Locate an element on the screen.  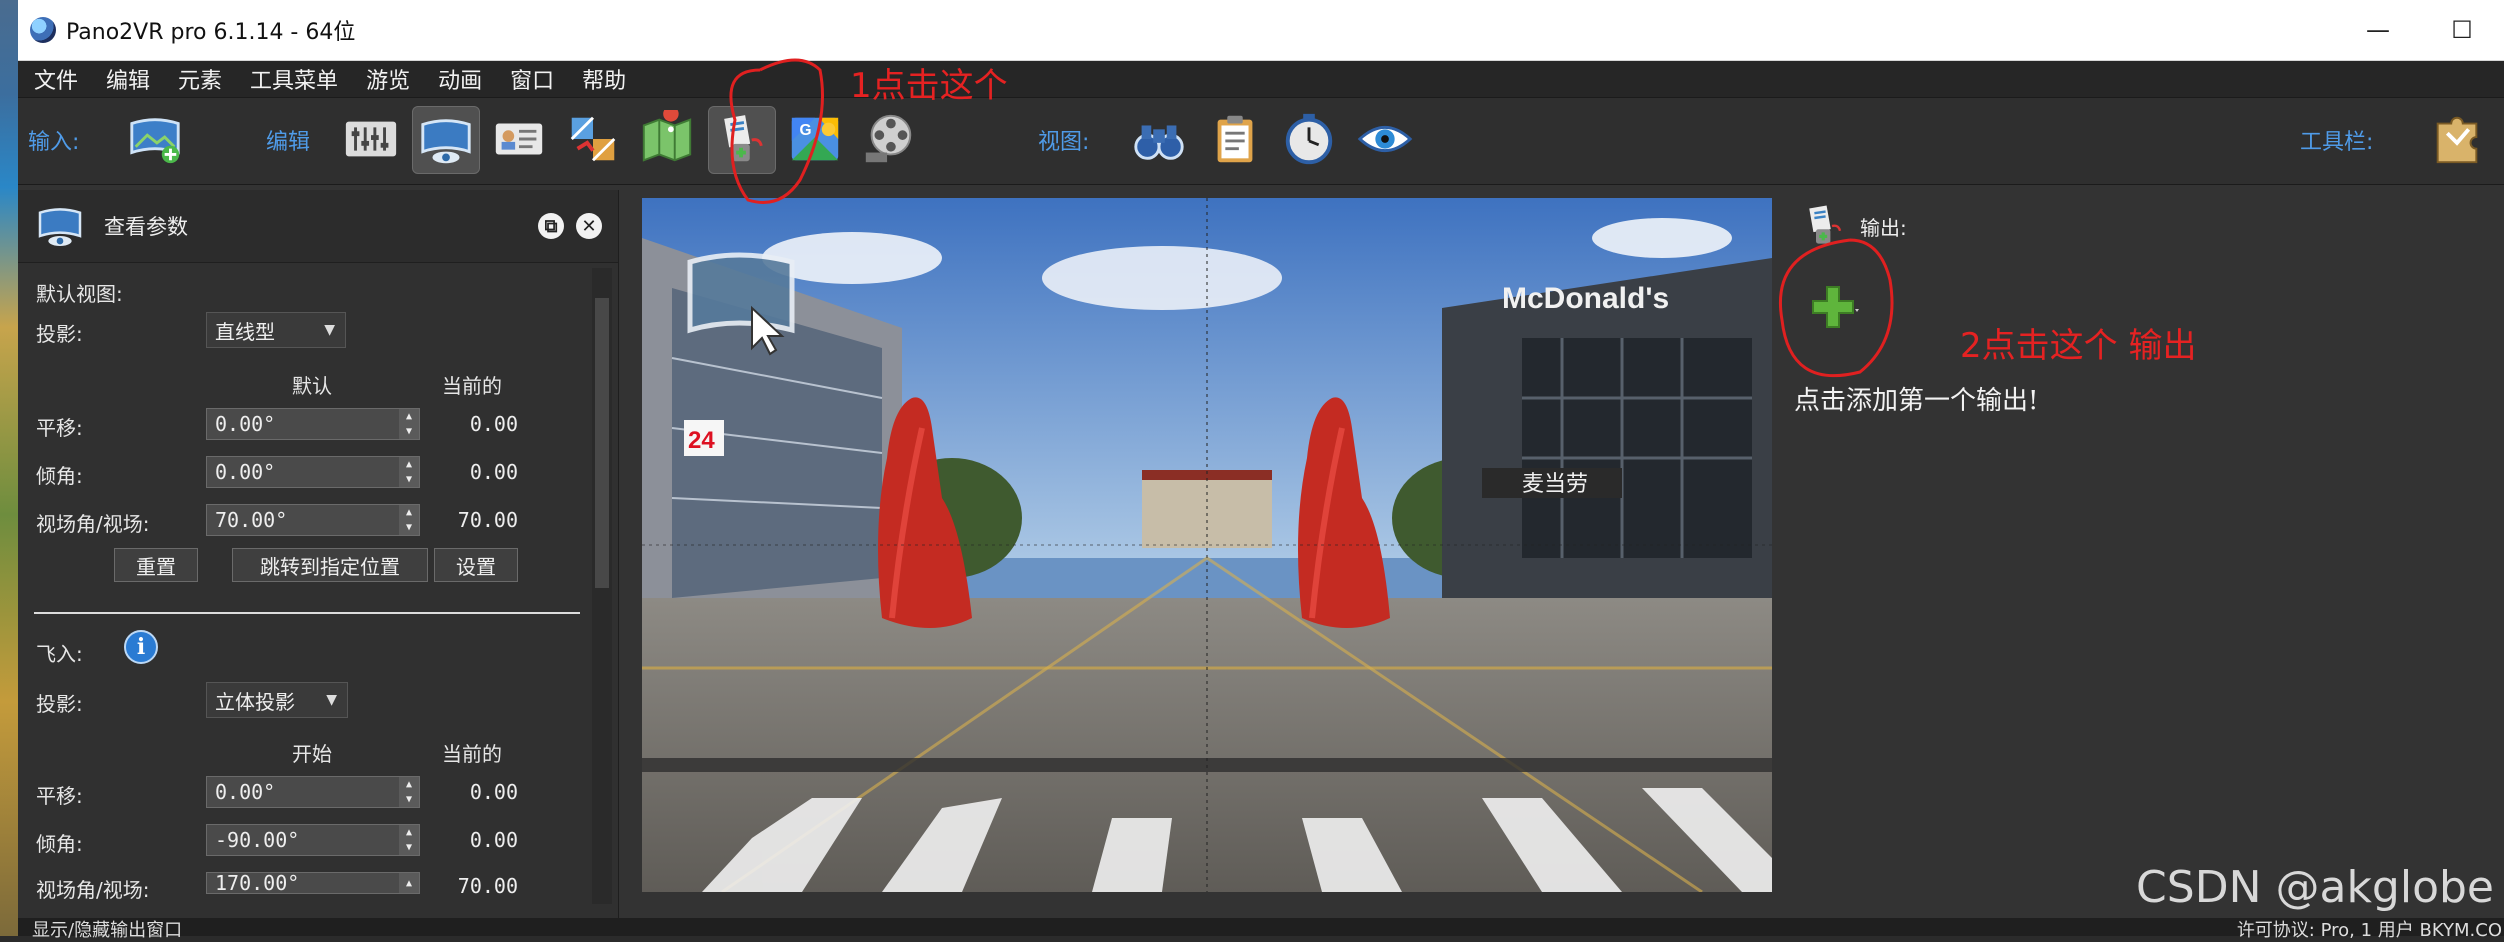
add-panorama-icon is located at coordinates (155, 139).